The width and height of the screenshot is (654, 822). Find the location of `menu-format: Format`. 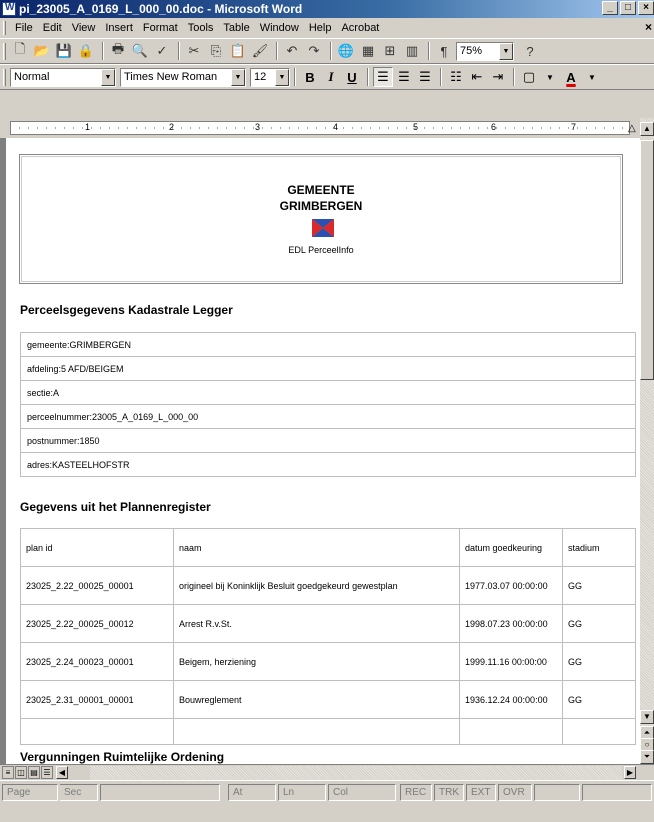

menu-format: Format is located at coordinates (160, 28).